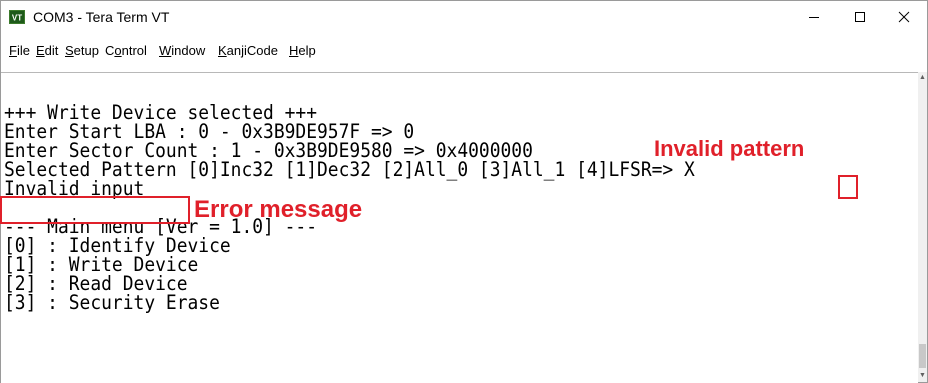 The image size is (928, 383). I want to click on menu-help-accel: H, so click(294, 50).